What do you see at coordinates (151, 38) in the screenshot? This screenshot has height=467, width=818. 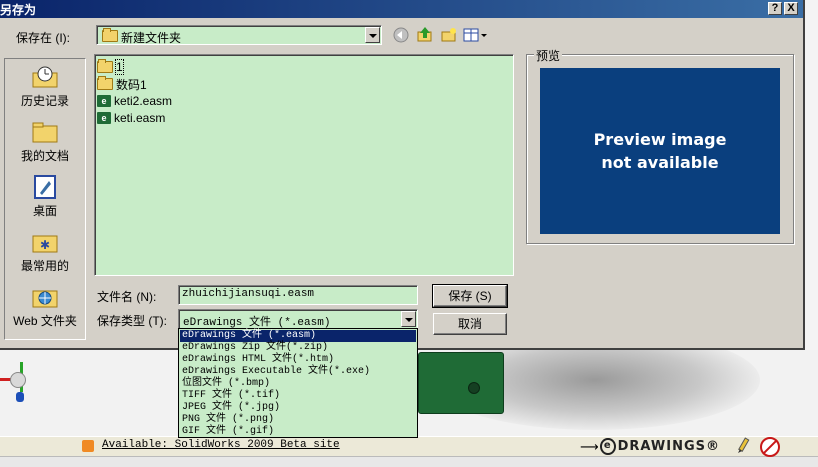 I see `save-in-value: 新建文件夹` at bounding box center [151, 38].